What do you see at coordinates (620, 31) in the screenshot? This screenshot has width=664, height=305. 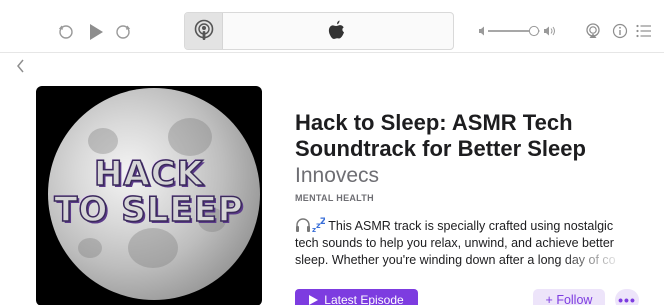 I see `info-icon` at bounding box center [620, 31].